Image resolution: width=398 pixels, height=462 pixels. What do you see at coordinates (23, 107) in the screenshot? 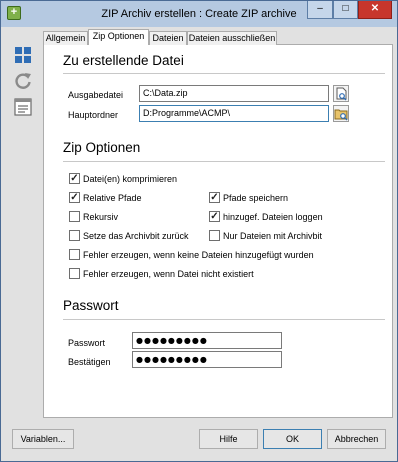
I see `list-icon` at bounding box center [23, 107].